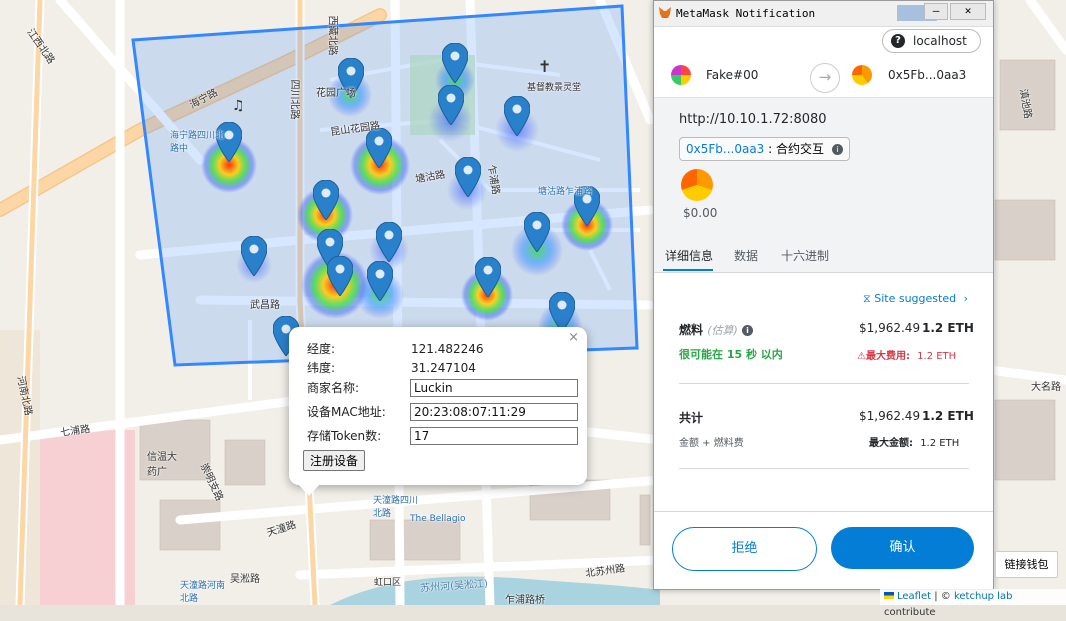 This screenshot has width=1066, height=621. What do you see at coordinates (867, 298) in the screenshot?
I see `hourglass-icon: ⧖` at bounding box center [867, 298].